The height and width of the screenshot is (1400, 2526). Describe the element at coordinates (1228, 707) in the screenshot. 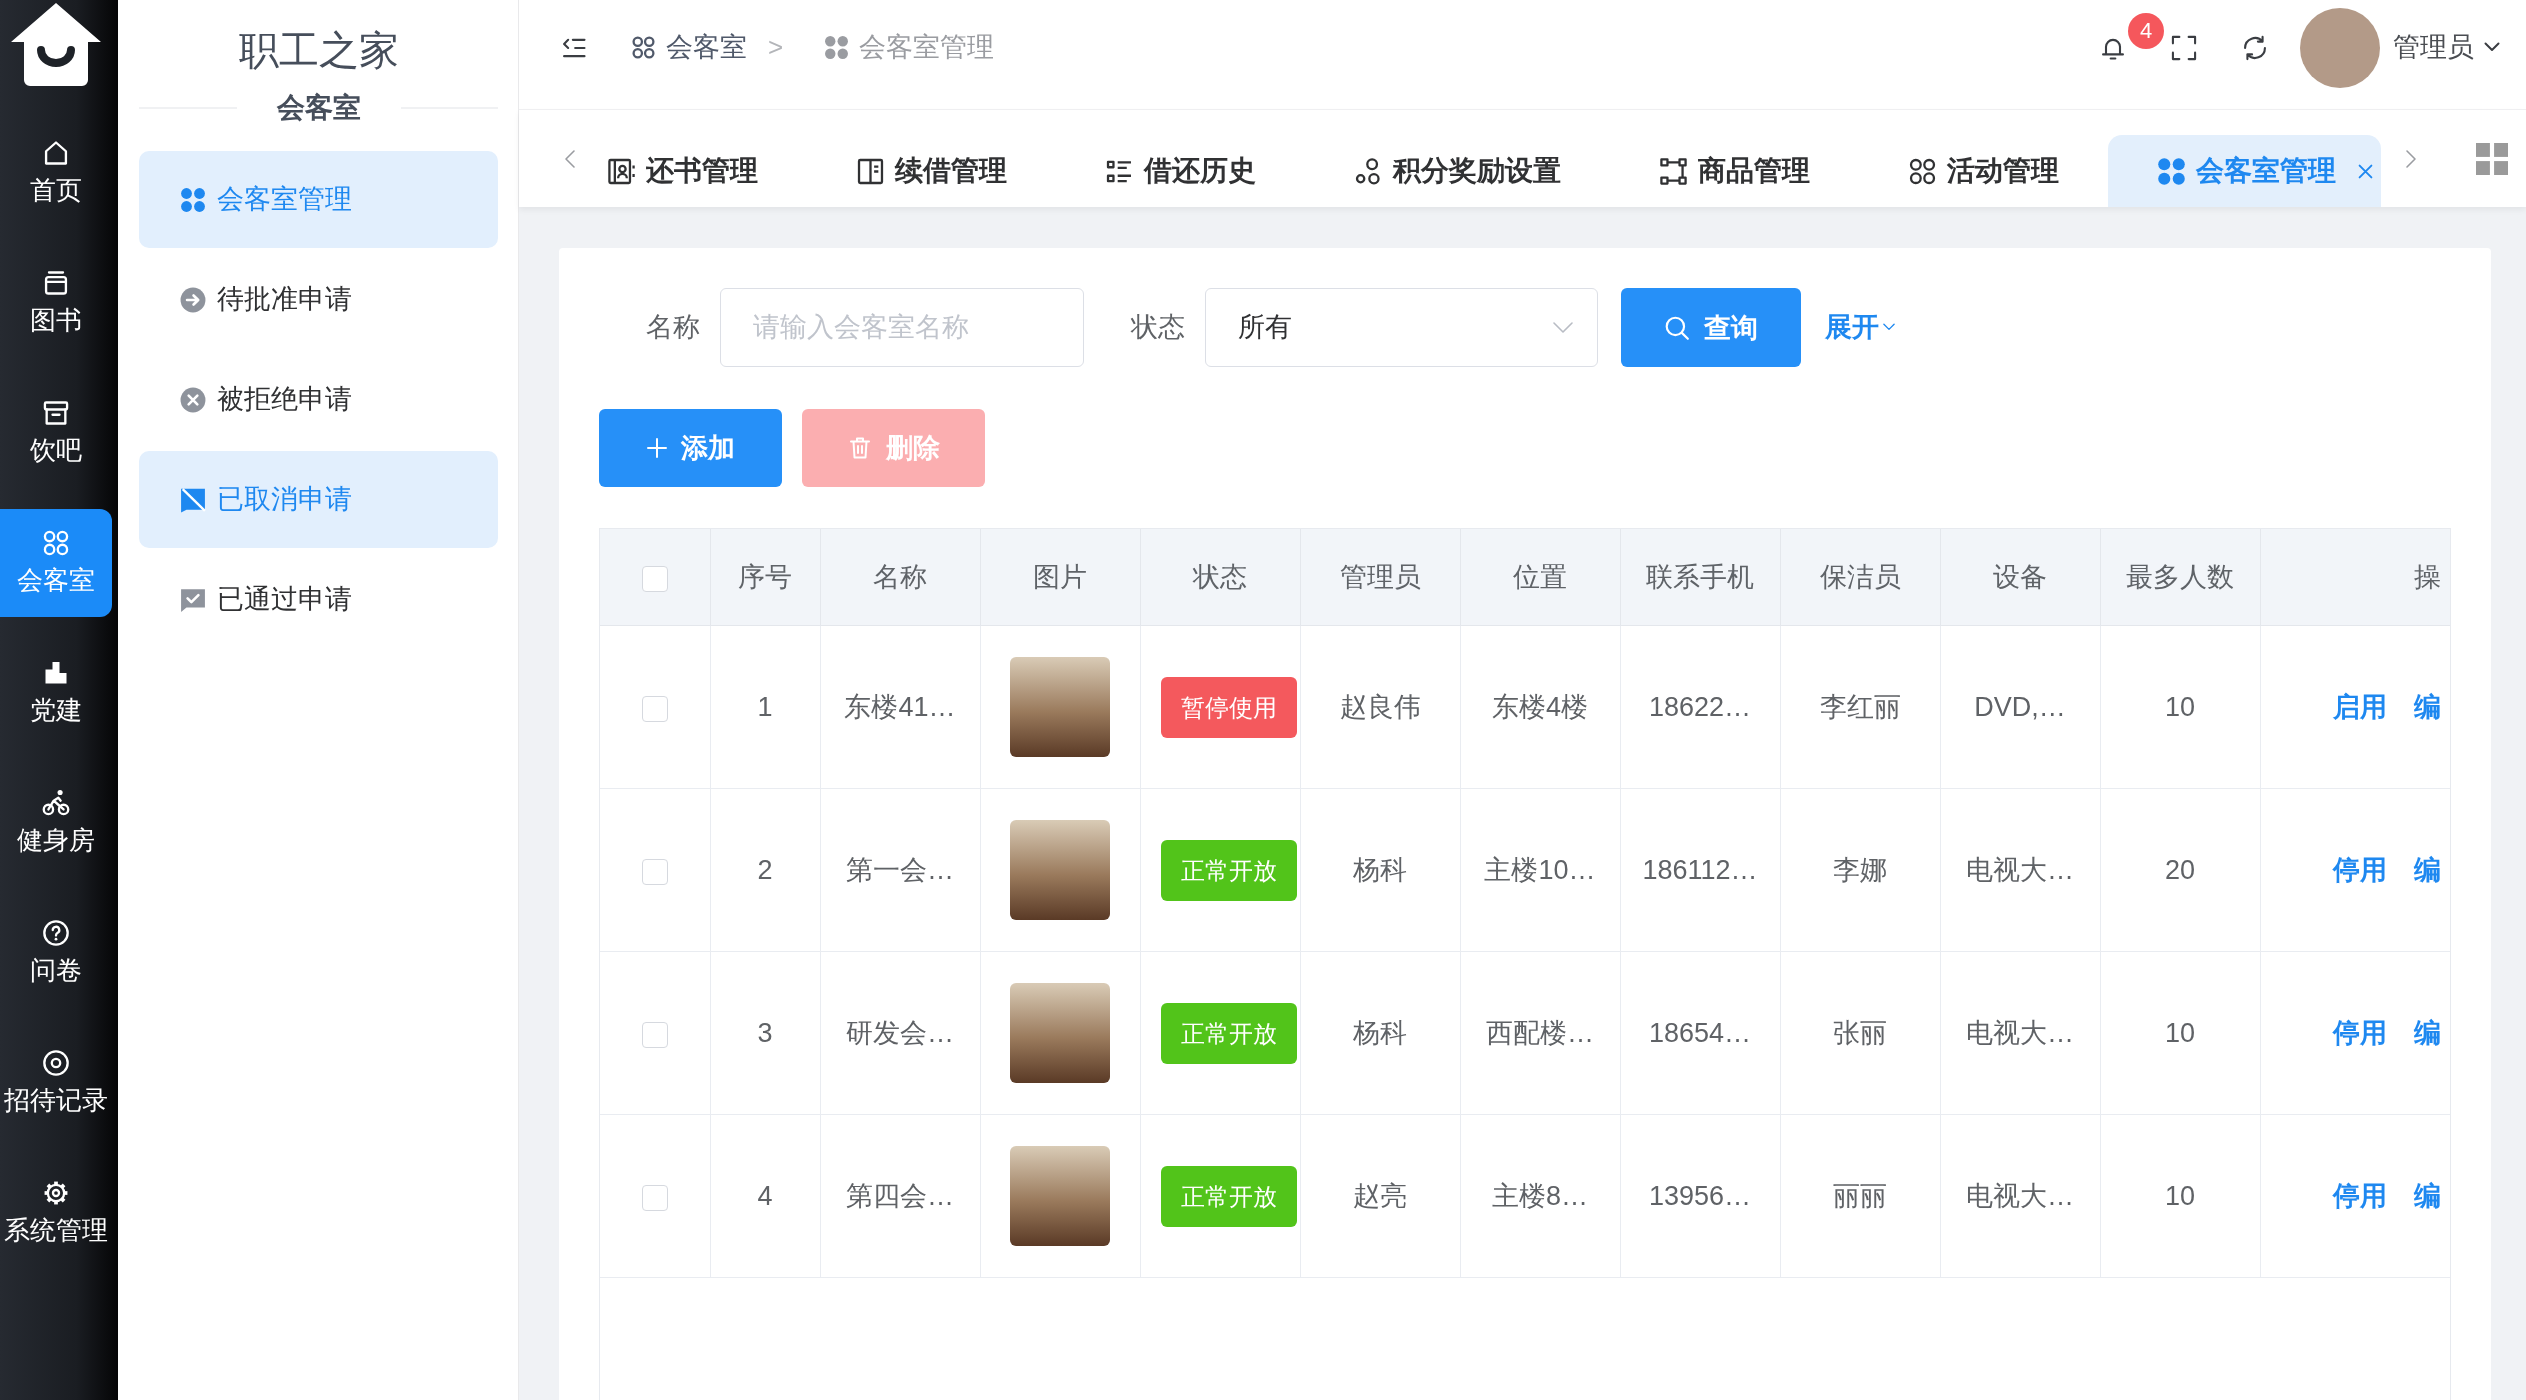

I see `status-tag: 暂停使用` at that location.